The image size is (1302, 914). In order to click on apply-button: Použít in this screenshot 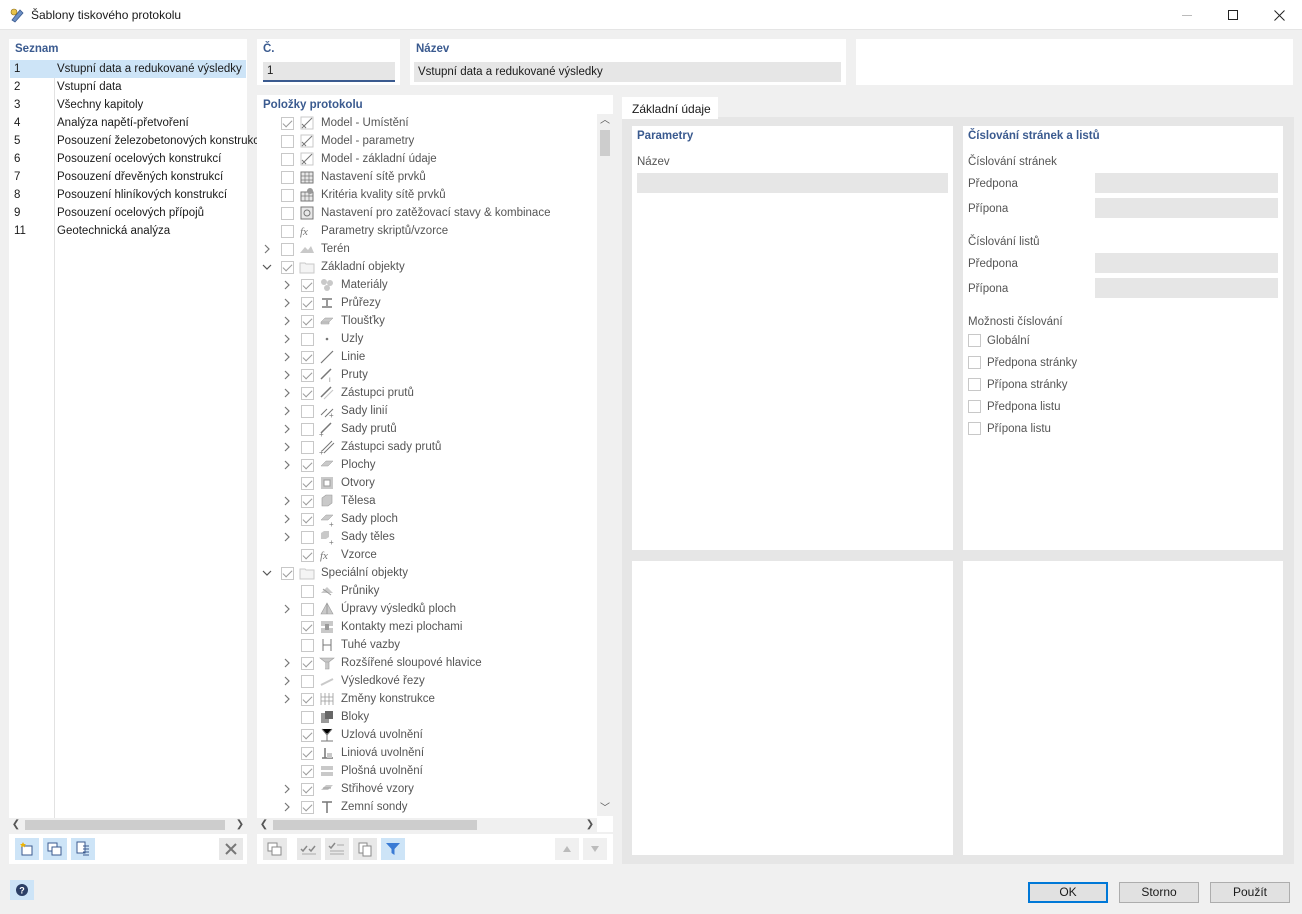, I will do `click(1250, 892)`.